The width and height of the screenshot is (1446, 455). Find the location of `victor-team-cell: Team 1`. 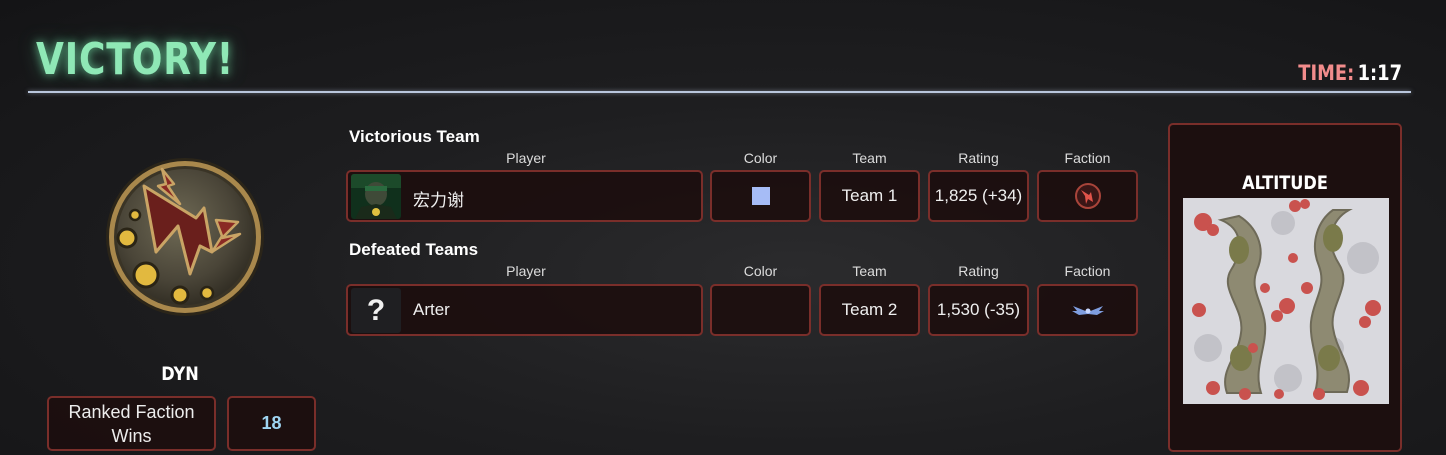

victor-team-cell: Team 1 is located at coordinates (869, 196).